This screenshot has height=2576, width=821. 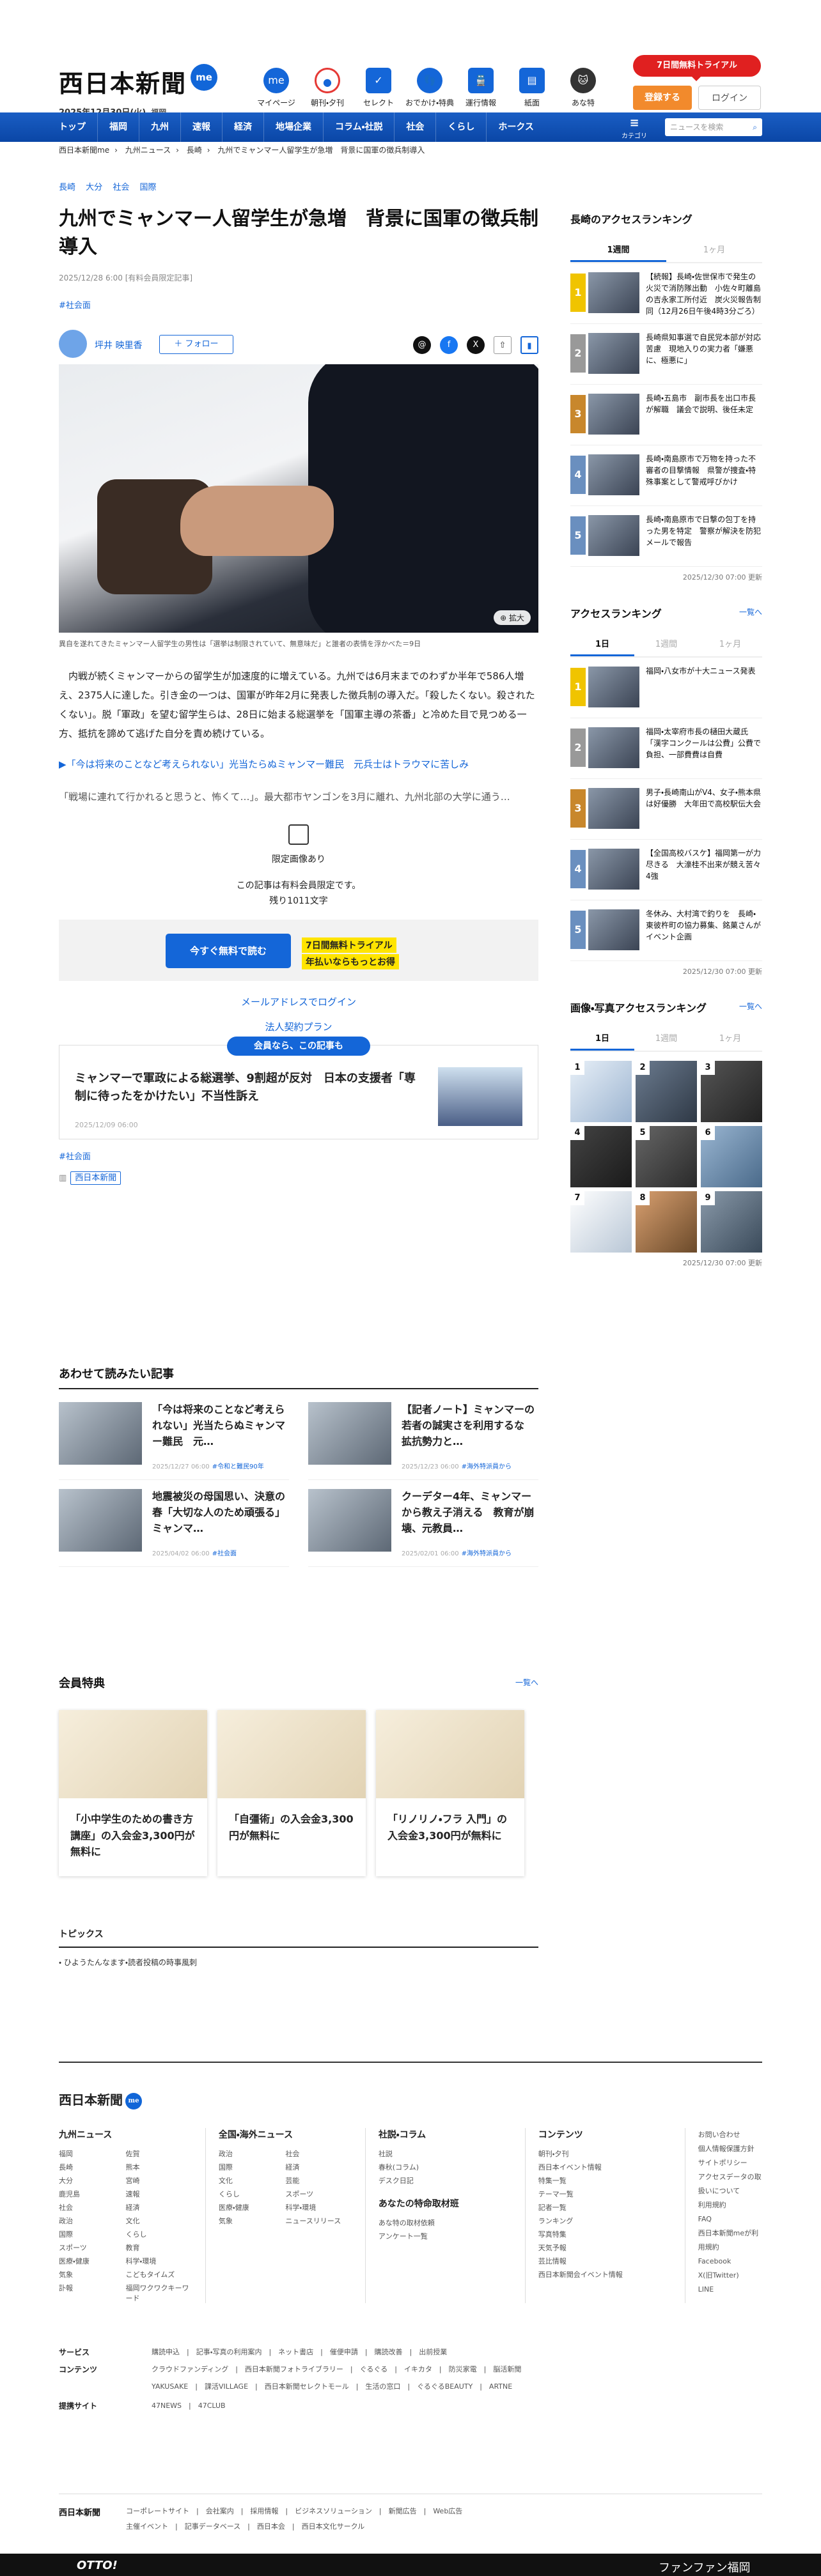 I want to click on nav-economy: 経済, so click(x=244, y=127).